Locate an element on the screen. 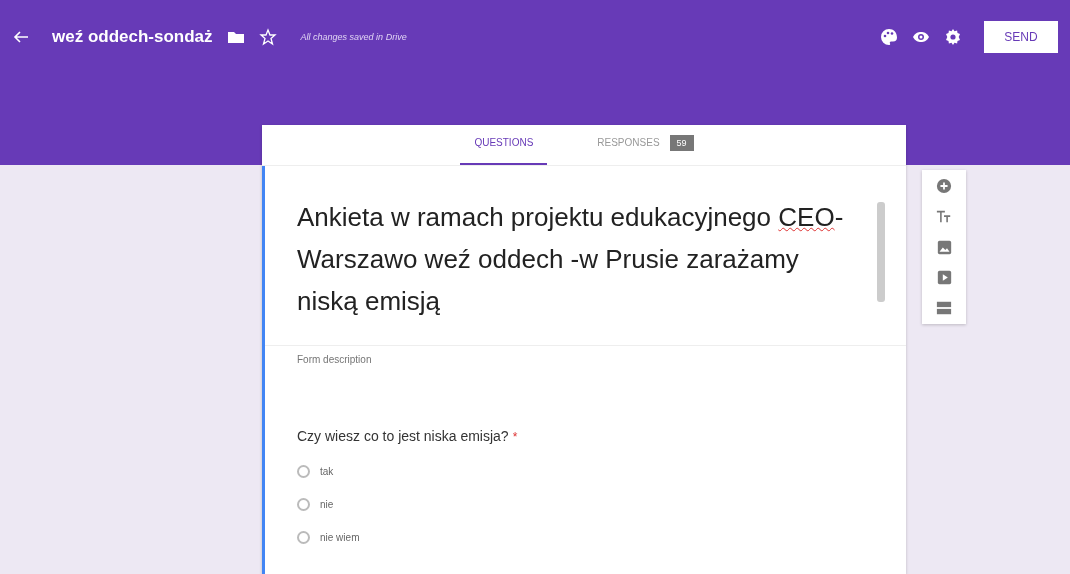 The image size is (1070, 574). add-icon is located at coordinates (944, 186).